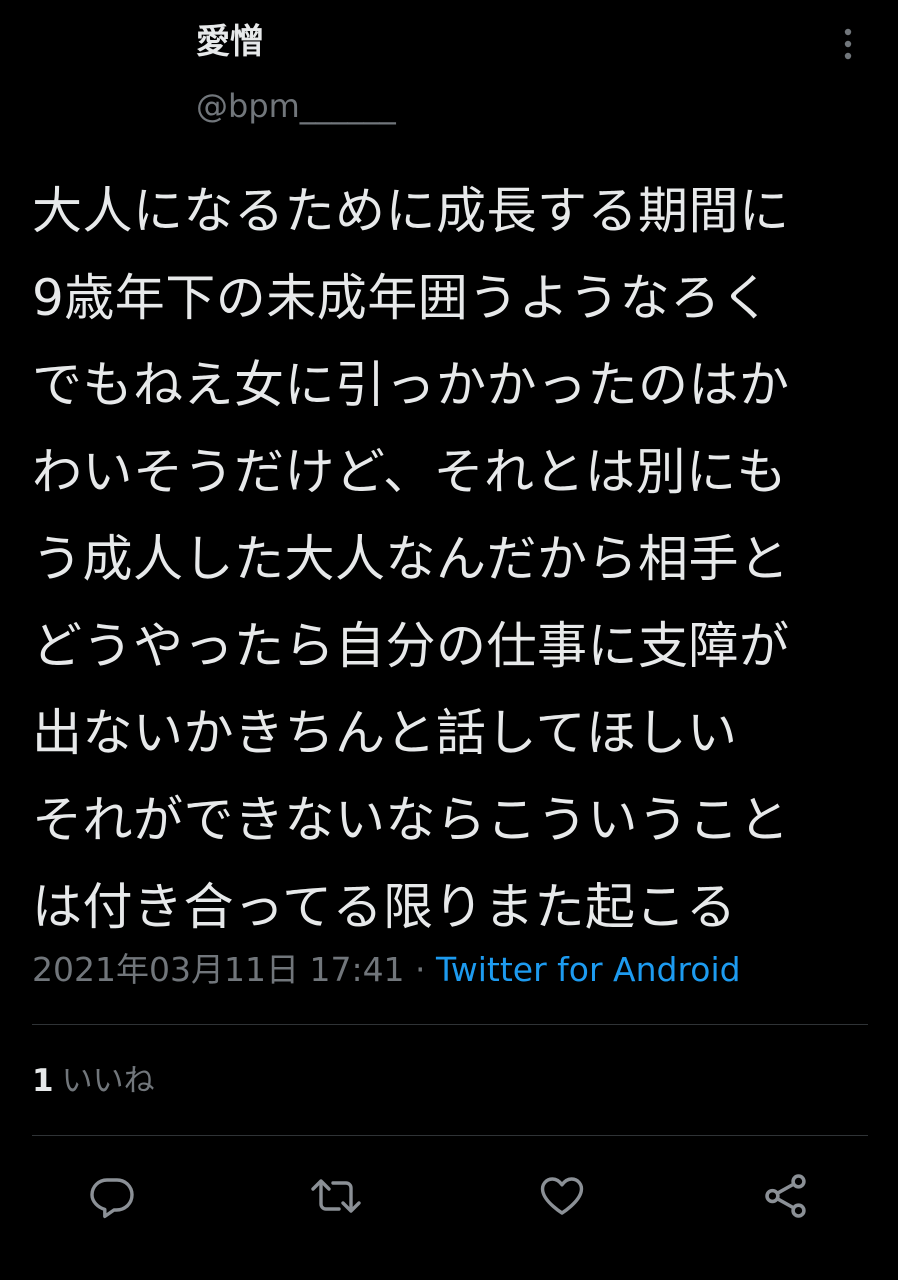 The width and height of the screenshot is (898, 1280). What do you see at coordinates (296, 106) in the screenshot?
I see `author-handle: @bpm______` at bounding box center [296, 106].